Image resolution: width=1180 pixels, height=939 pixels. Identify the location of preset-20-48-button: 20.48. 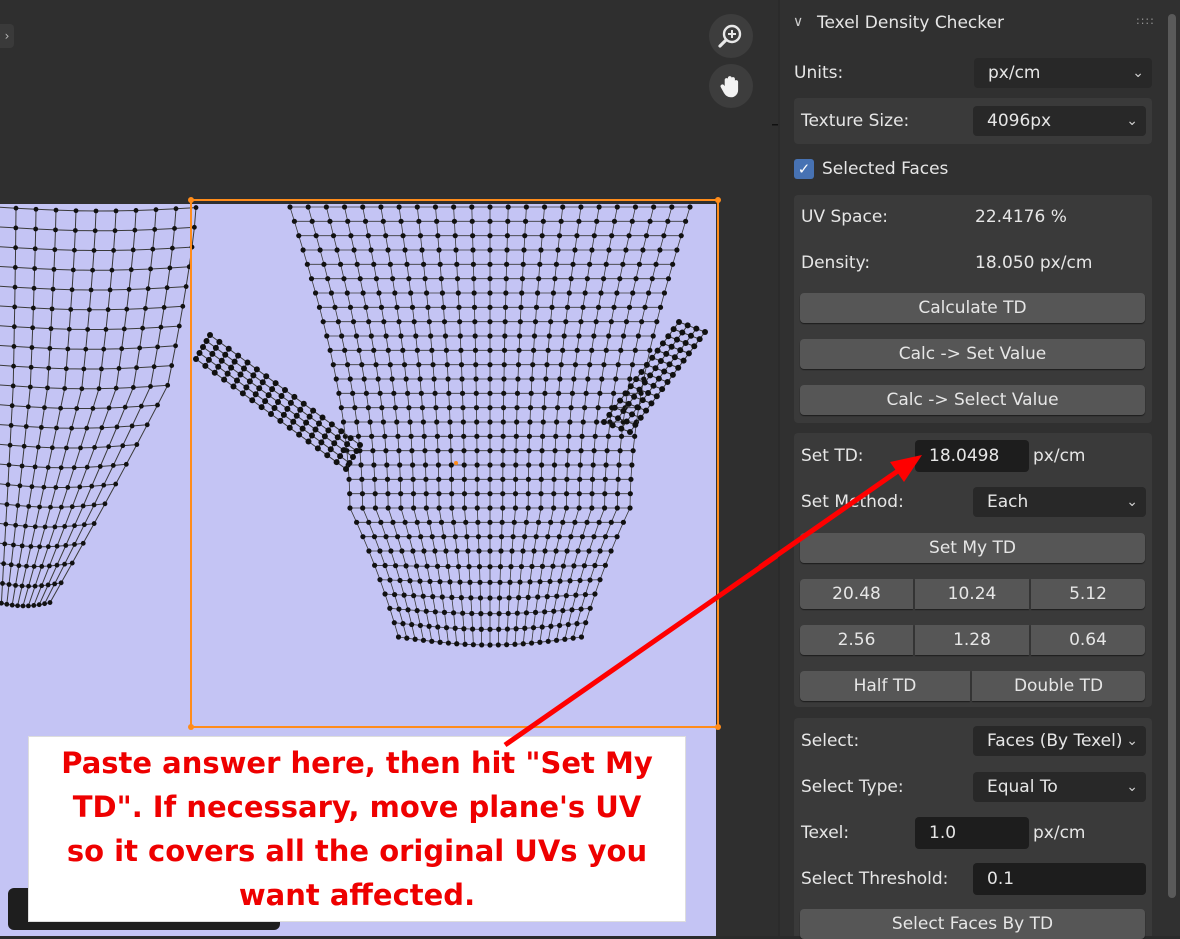
(856, 594).